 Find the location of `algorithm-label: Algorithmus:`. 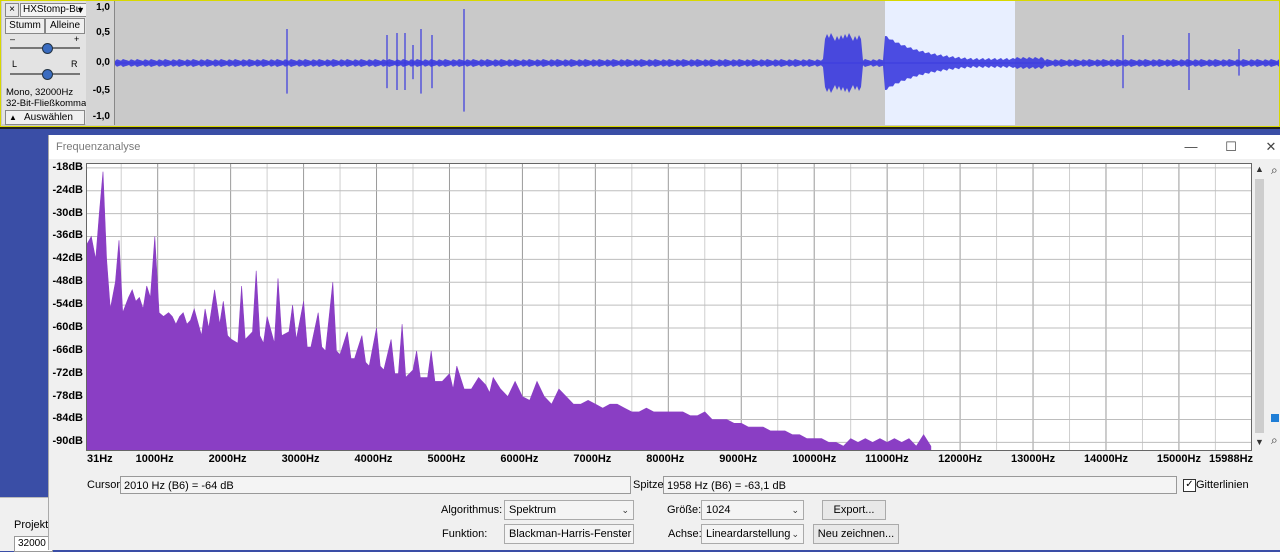

algorithm-label: Algorithmus: is located at coordinates (472, 510).